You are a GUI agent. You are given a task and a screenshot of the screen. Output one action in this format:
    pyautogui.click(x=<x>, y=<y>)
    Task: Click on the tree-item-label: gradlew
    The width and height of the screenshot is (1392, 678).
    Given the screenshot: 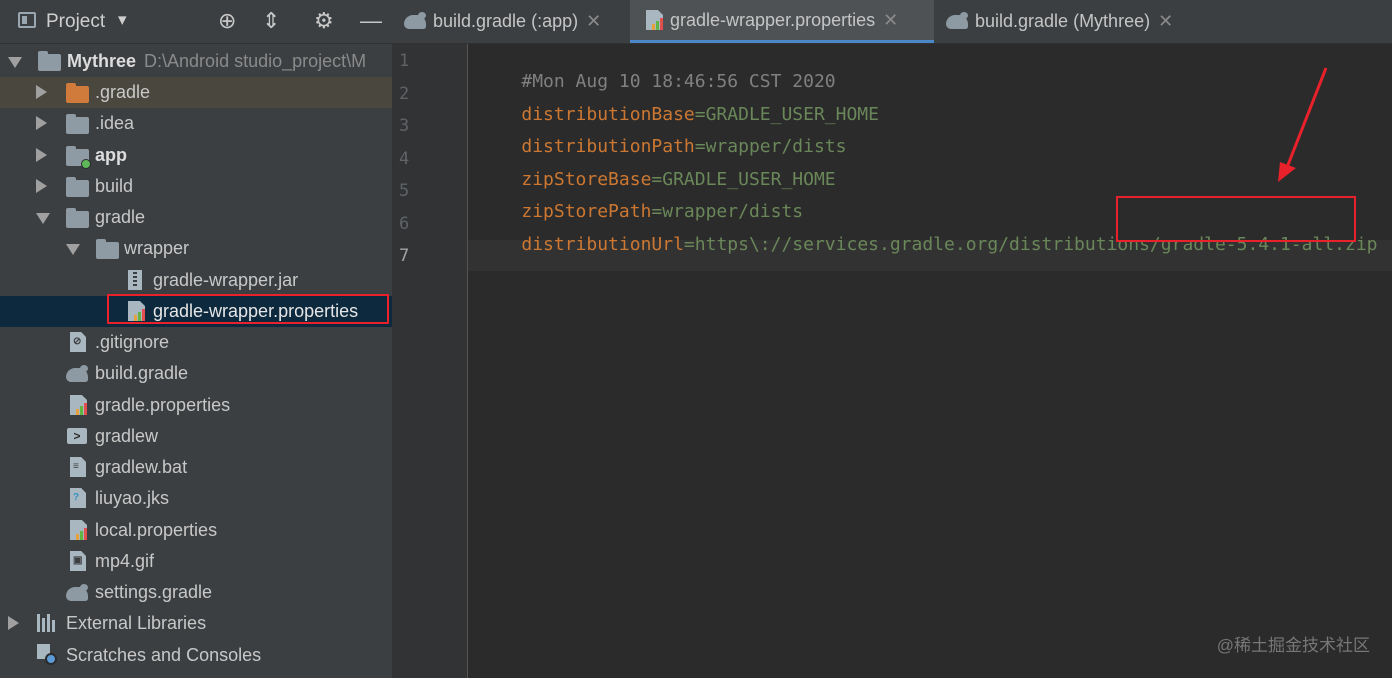 What is the action you would take?
    pyautogui.click(x=127, y=436)
    